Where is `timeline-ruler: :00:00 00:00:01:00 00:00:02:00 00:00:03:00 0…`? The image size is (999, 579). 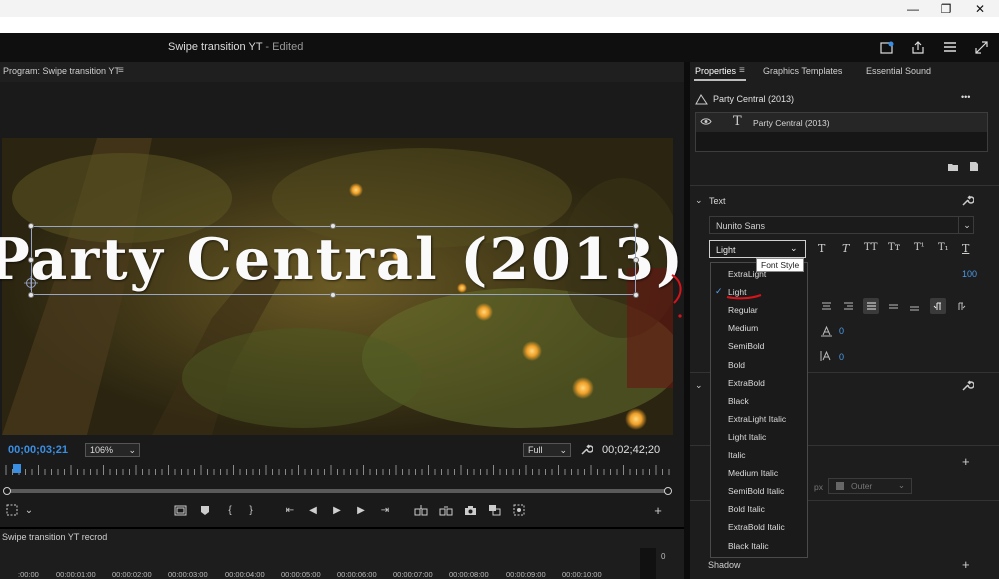
timeline-ruler: :00:00 00:00:01:00 00:00:02:00 00:00:03:00 0… is located at coordinates (315, 574).